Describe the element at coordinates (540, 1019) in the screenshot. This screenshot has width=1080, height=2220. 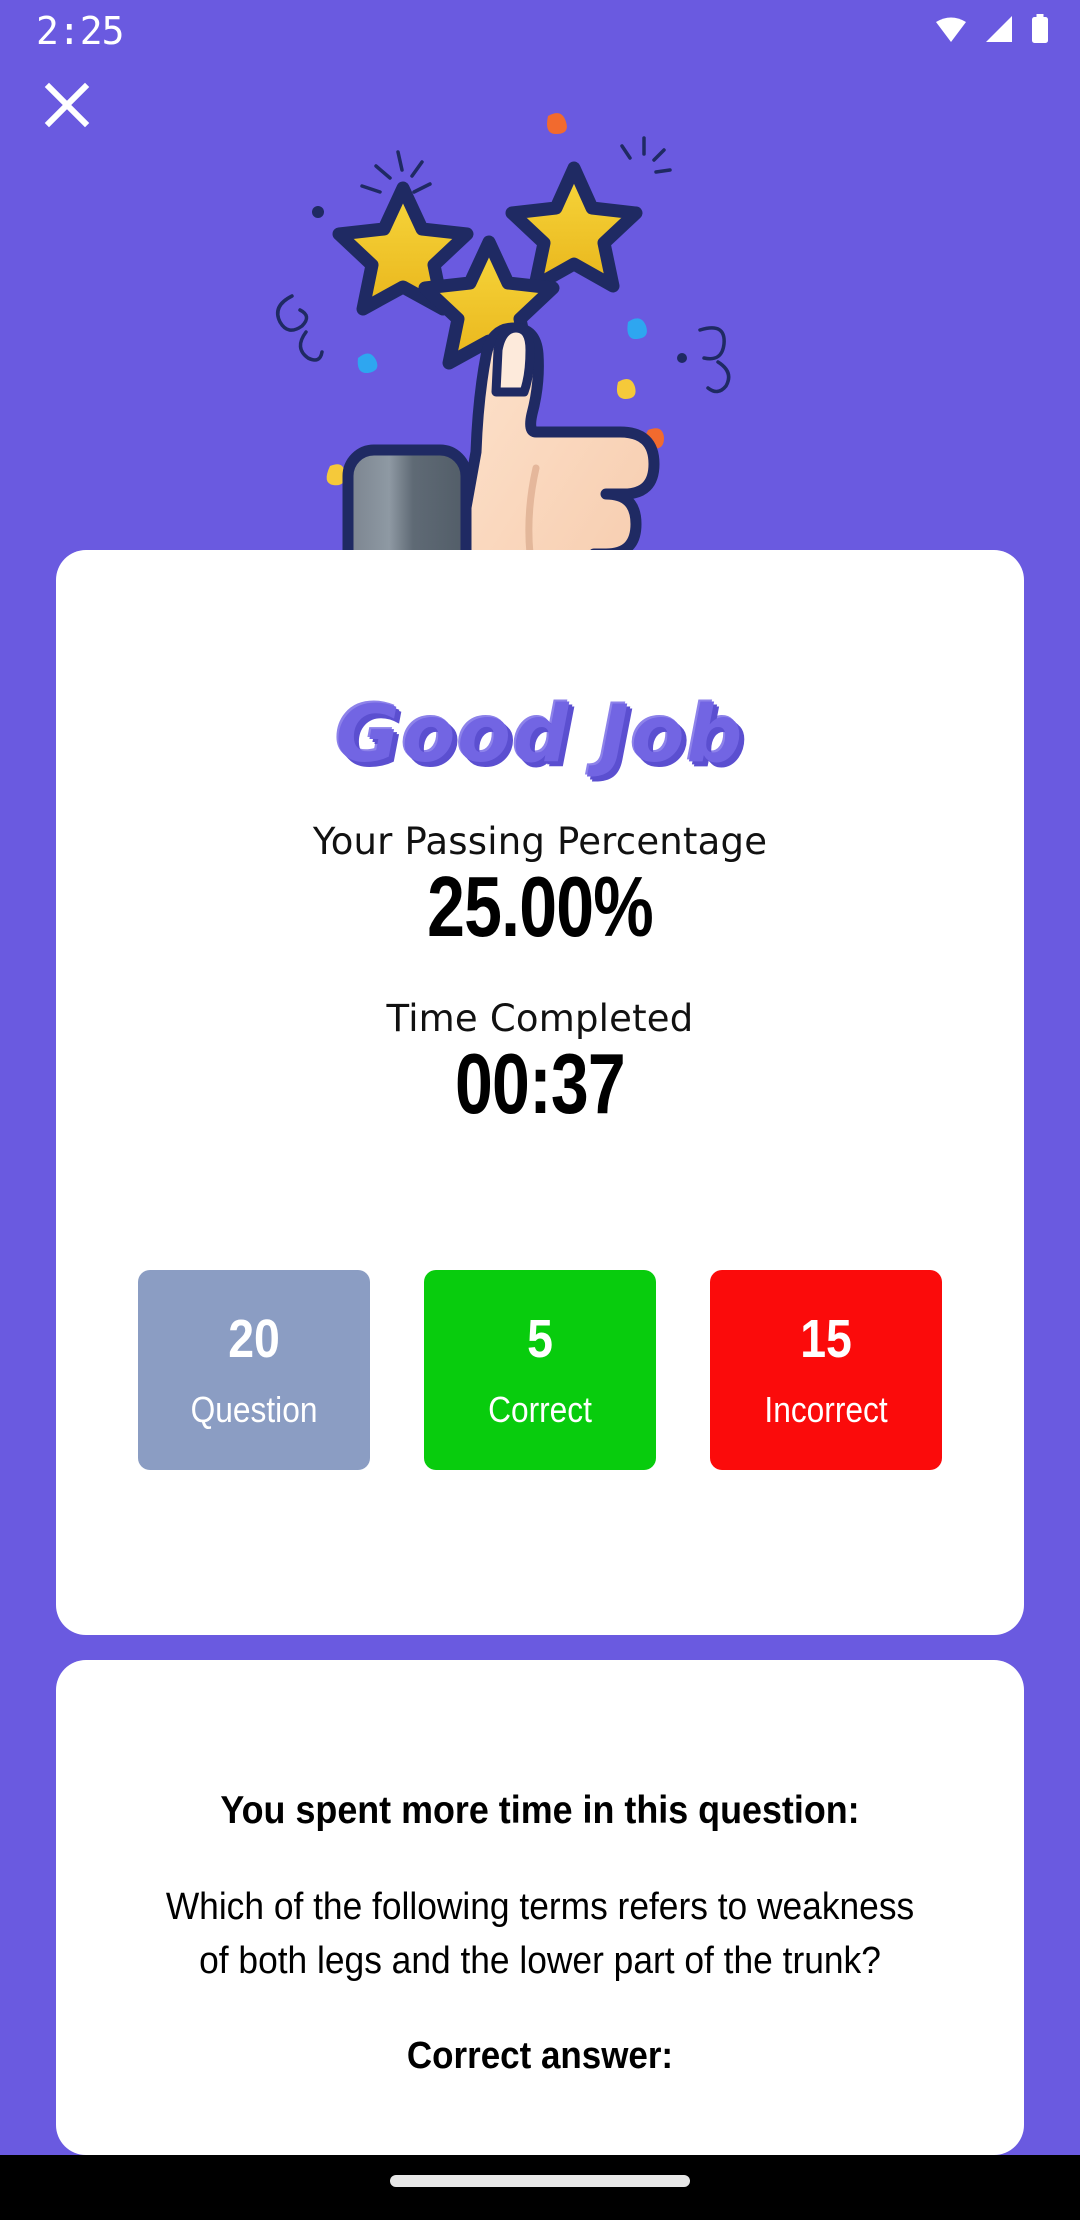
I see `time-completed-label: Time Completed` at that location.